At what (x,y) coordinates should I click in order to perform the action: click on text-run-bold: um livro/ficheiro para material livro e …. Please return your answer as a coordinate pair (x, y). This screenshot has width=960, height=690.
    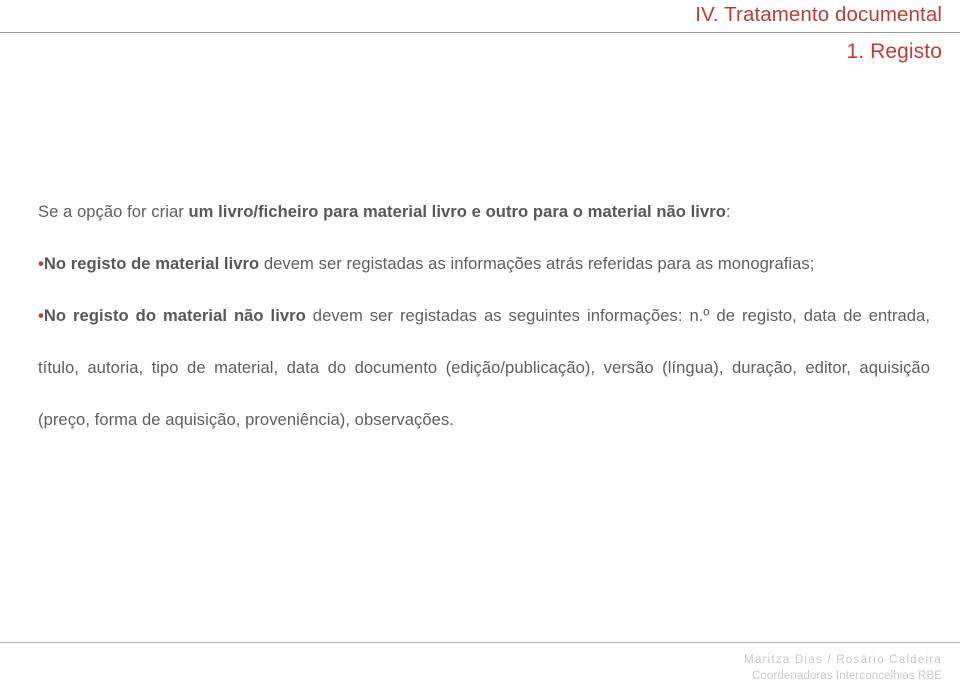
    Looking at the image, I should click on (457, 211).